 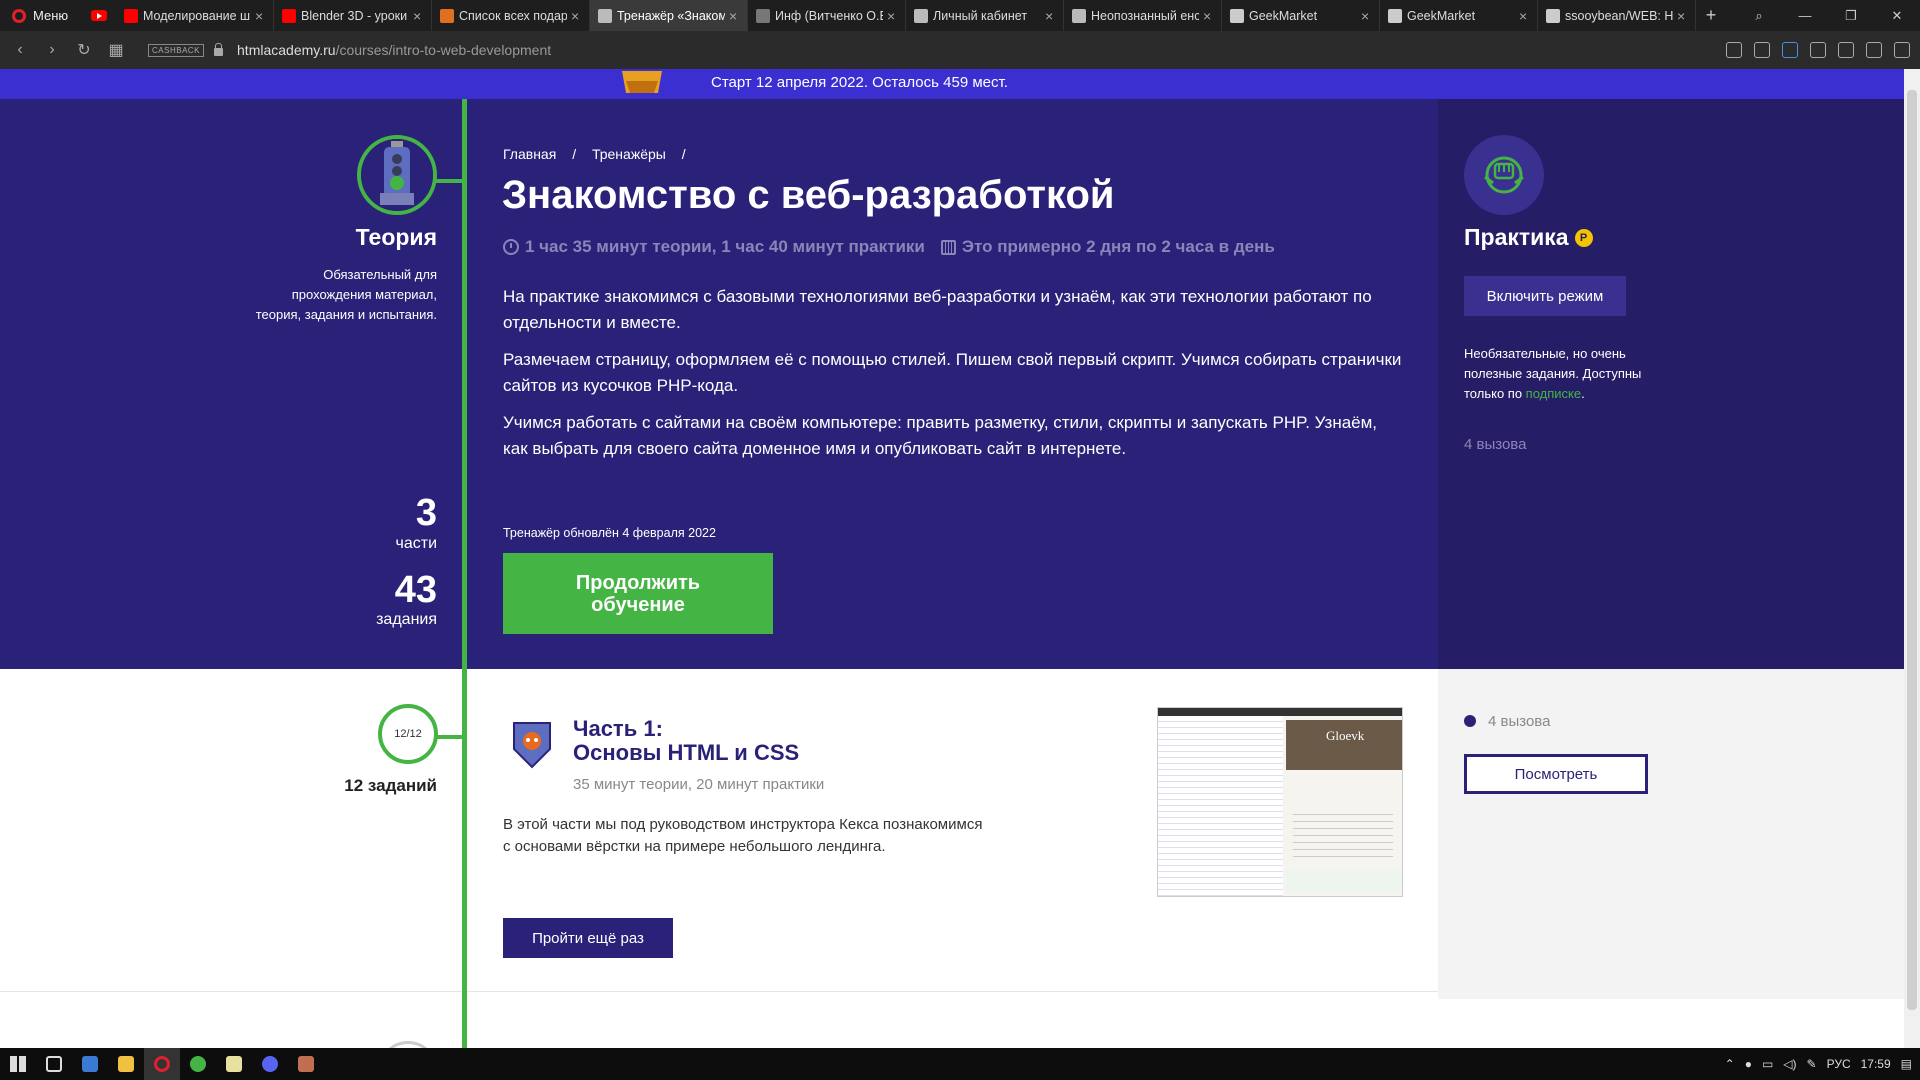 I want to click on browser-tab: Инф (Витченко О.В ×, so click(x=827, y=15).